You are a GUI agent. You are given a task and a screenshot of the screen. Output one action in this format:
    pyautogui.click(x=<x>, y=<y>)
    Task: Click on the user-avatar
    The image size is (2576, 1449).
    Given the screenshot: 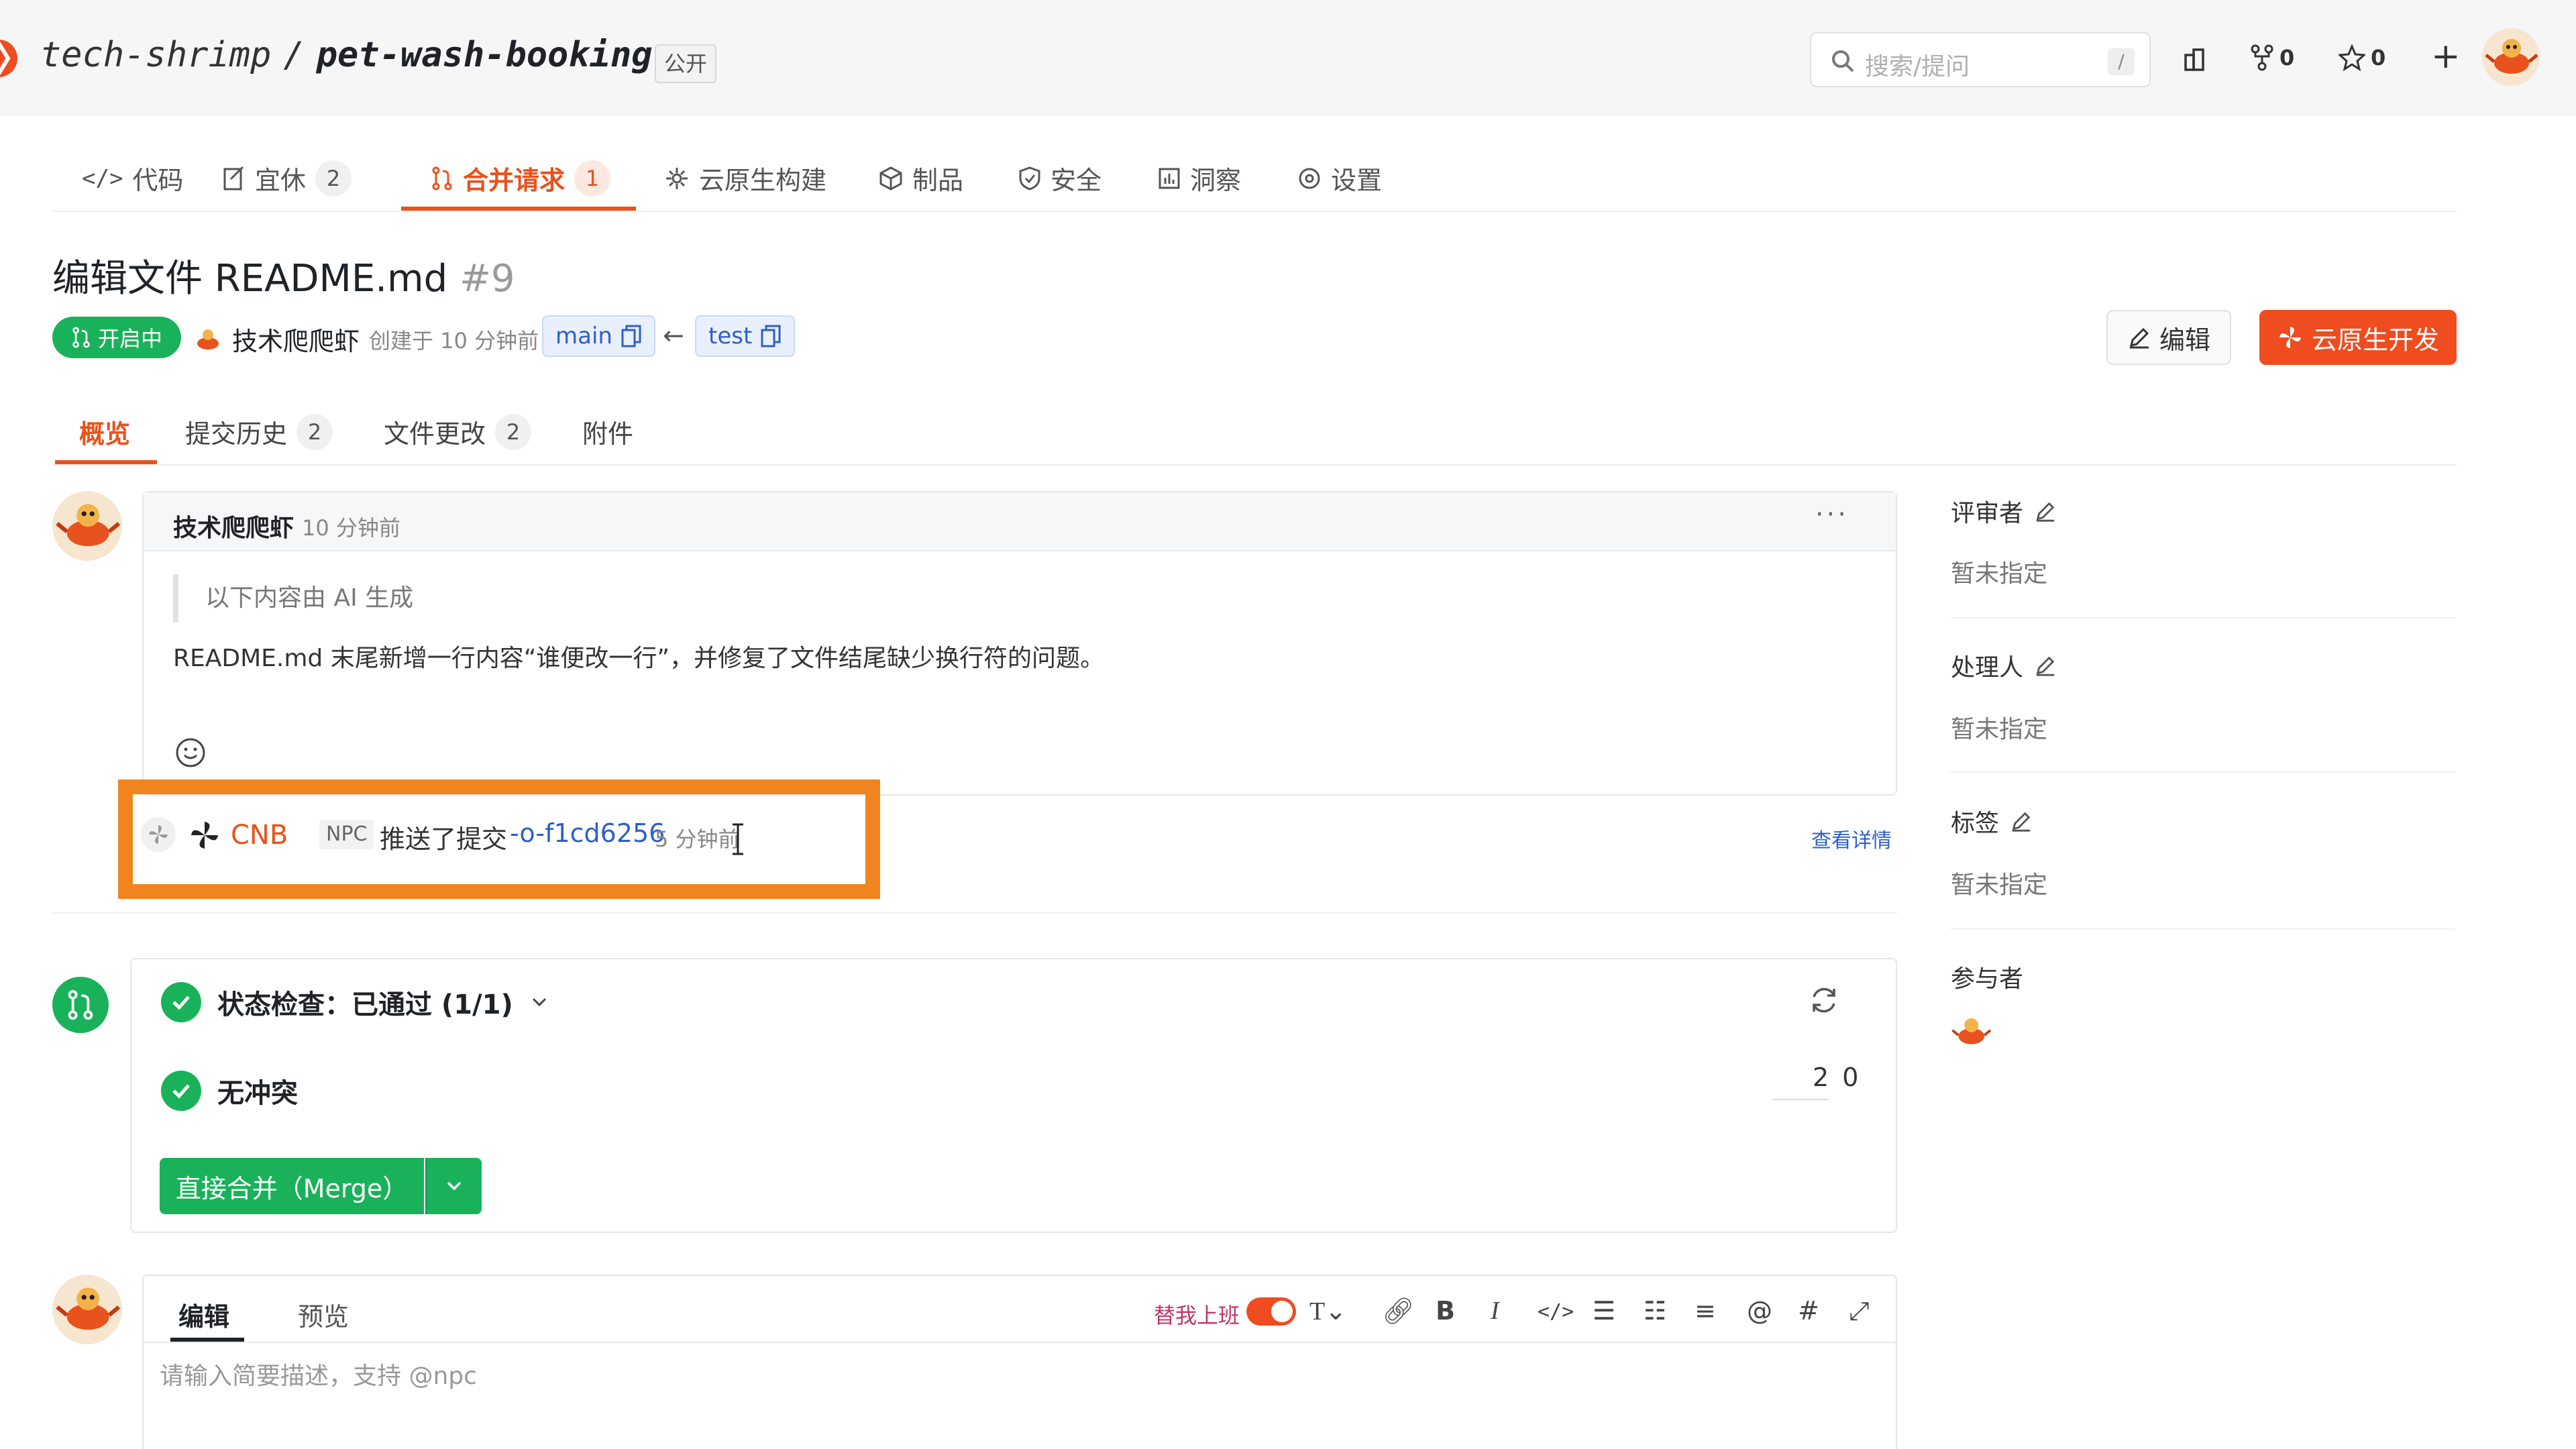 What is the action you would take?
    pyautogui.click(x=2511, y=57)
    